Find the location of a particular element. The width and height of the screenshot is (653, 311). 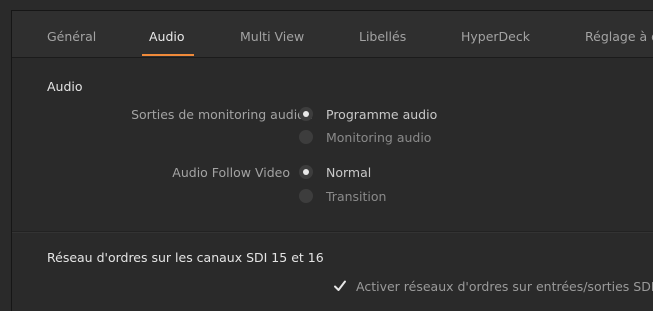

programme-audio-radio is located at coordinates (306, 114).